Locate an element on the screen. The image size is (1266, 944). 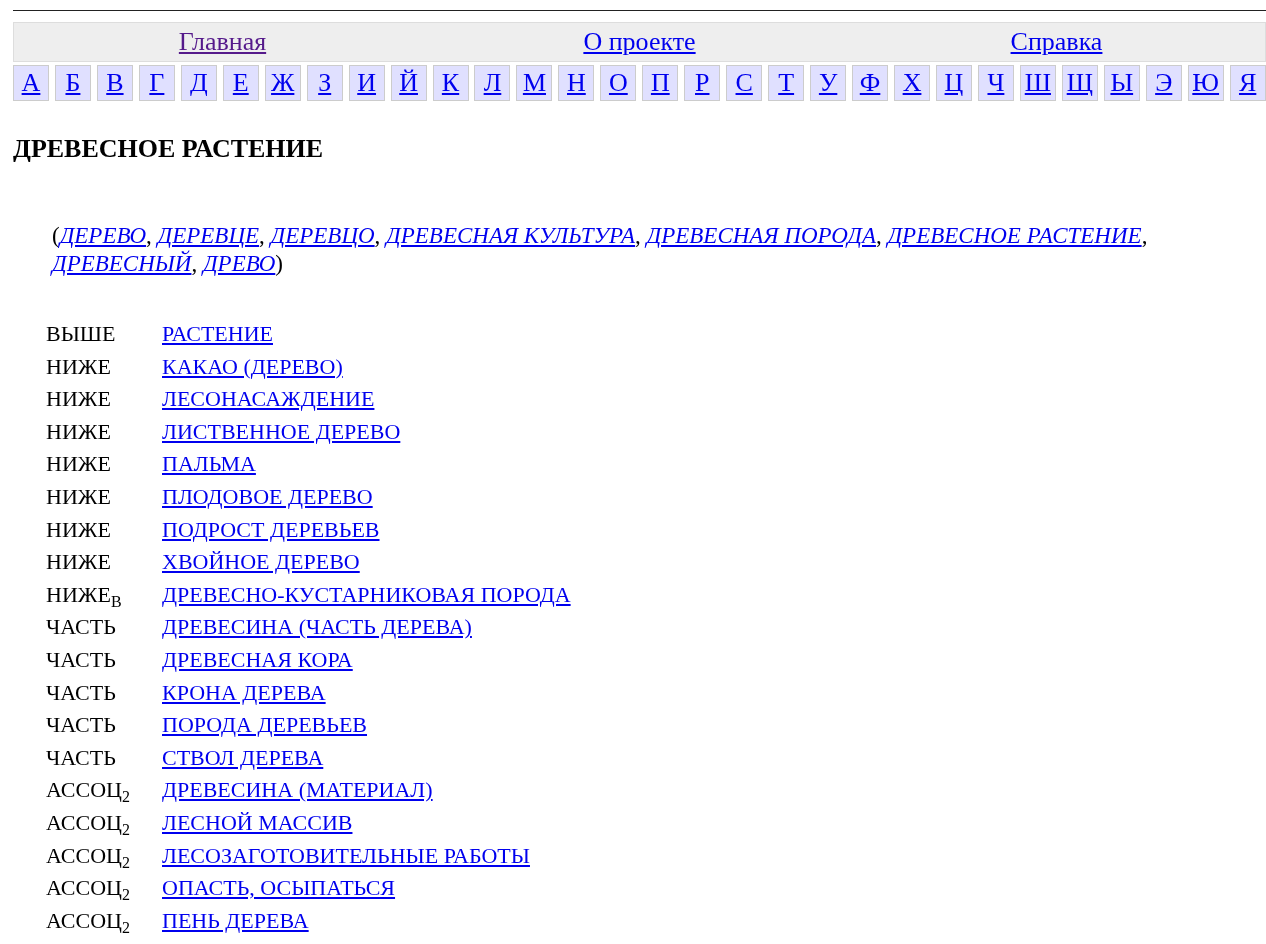
concept-link: ДРЕВЕСНАЯ КОРА is located at coordinates (257, 659).